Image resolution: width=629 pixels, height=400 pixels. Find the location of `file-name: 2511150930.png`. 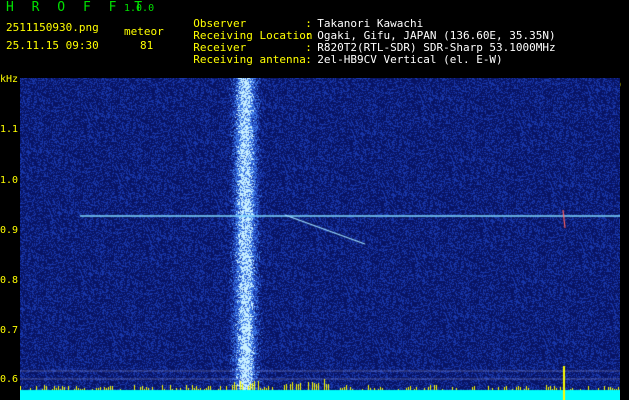

file-name: 2511150930.png is located at coordinates (52, 27).